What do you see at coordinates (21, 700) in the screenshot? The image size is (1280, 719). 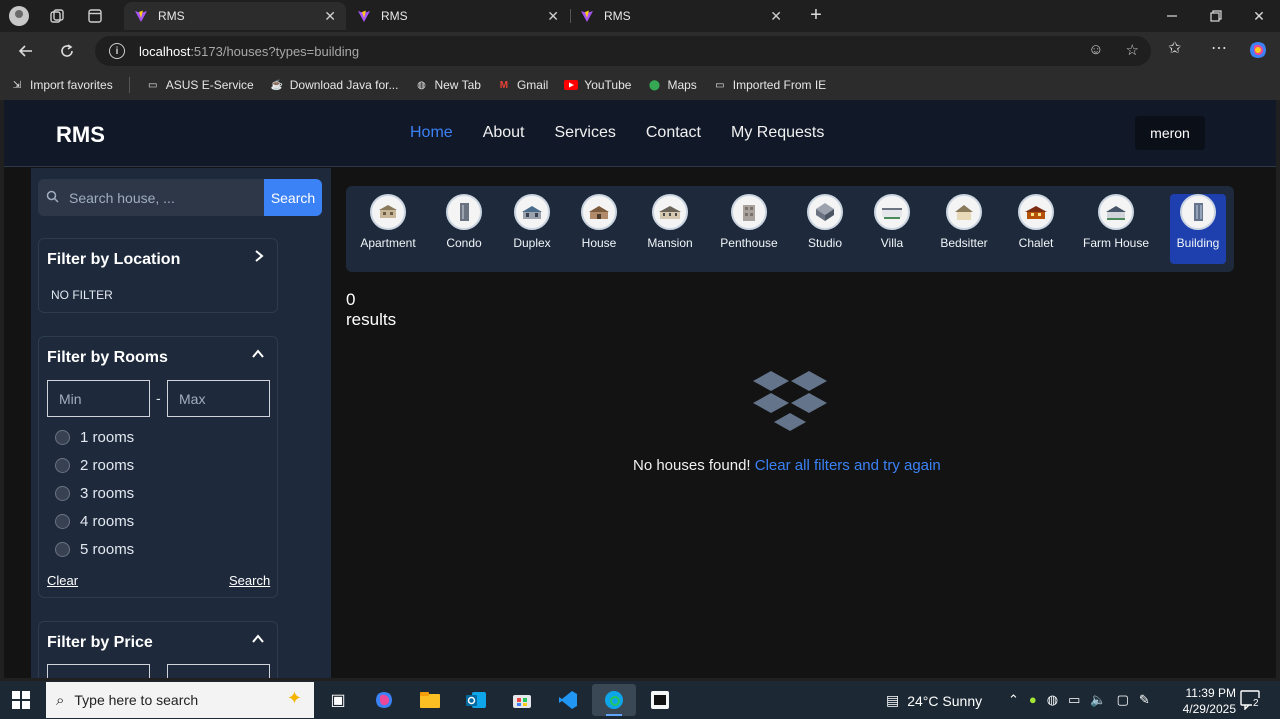 I see `windows-start-icon` at bounding box center [21, 700].